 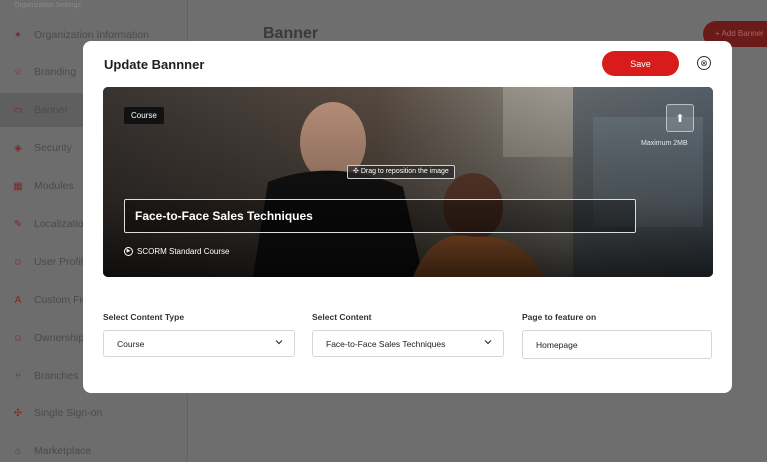 What do you see at coordinates (54, 186) in the screenshot?
I see `sidebar-item-label: Modules` at bounding box center [54, 186].